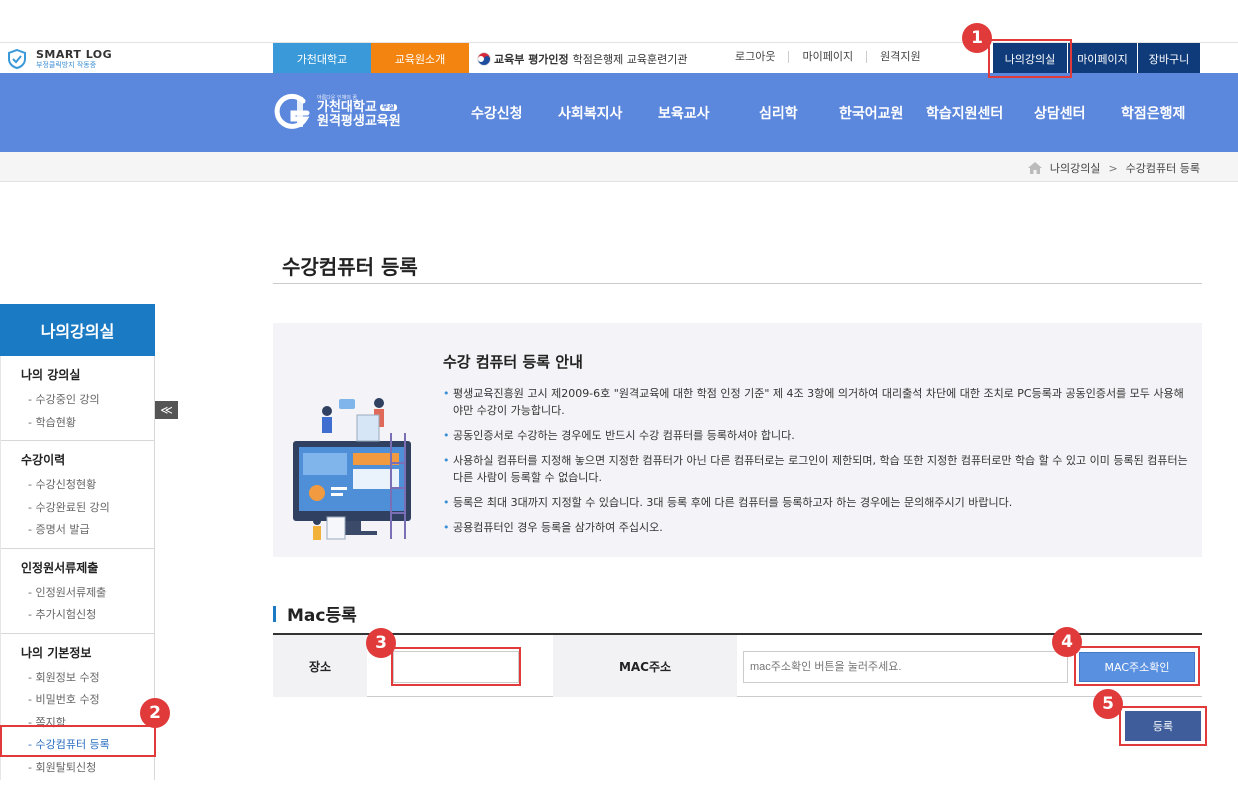 The width and height of the screenshot is (1238, 800). Describe the element at coordinates (964, 113) in the screenshot. I see `menu-learning-support: 학습지원센터` at that location.